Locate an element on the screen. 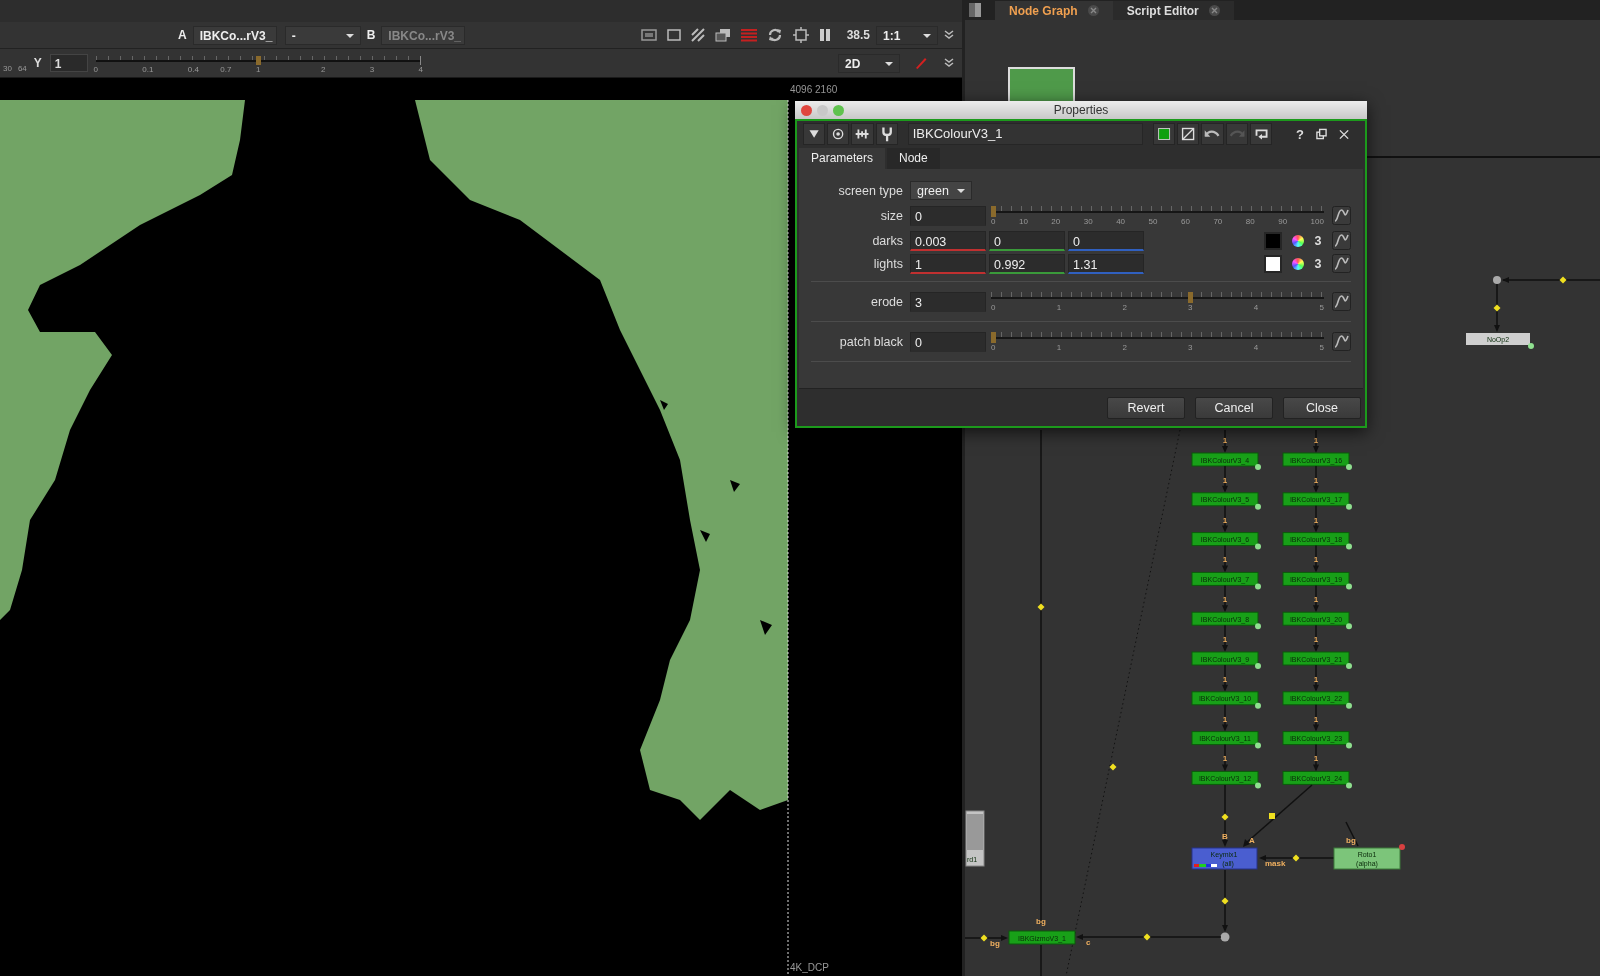  value-field: 3 is located at coordinates (948, 301).